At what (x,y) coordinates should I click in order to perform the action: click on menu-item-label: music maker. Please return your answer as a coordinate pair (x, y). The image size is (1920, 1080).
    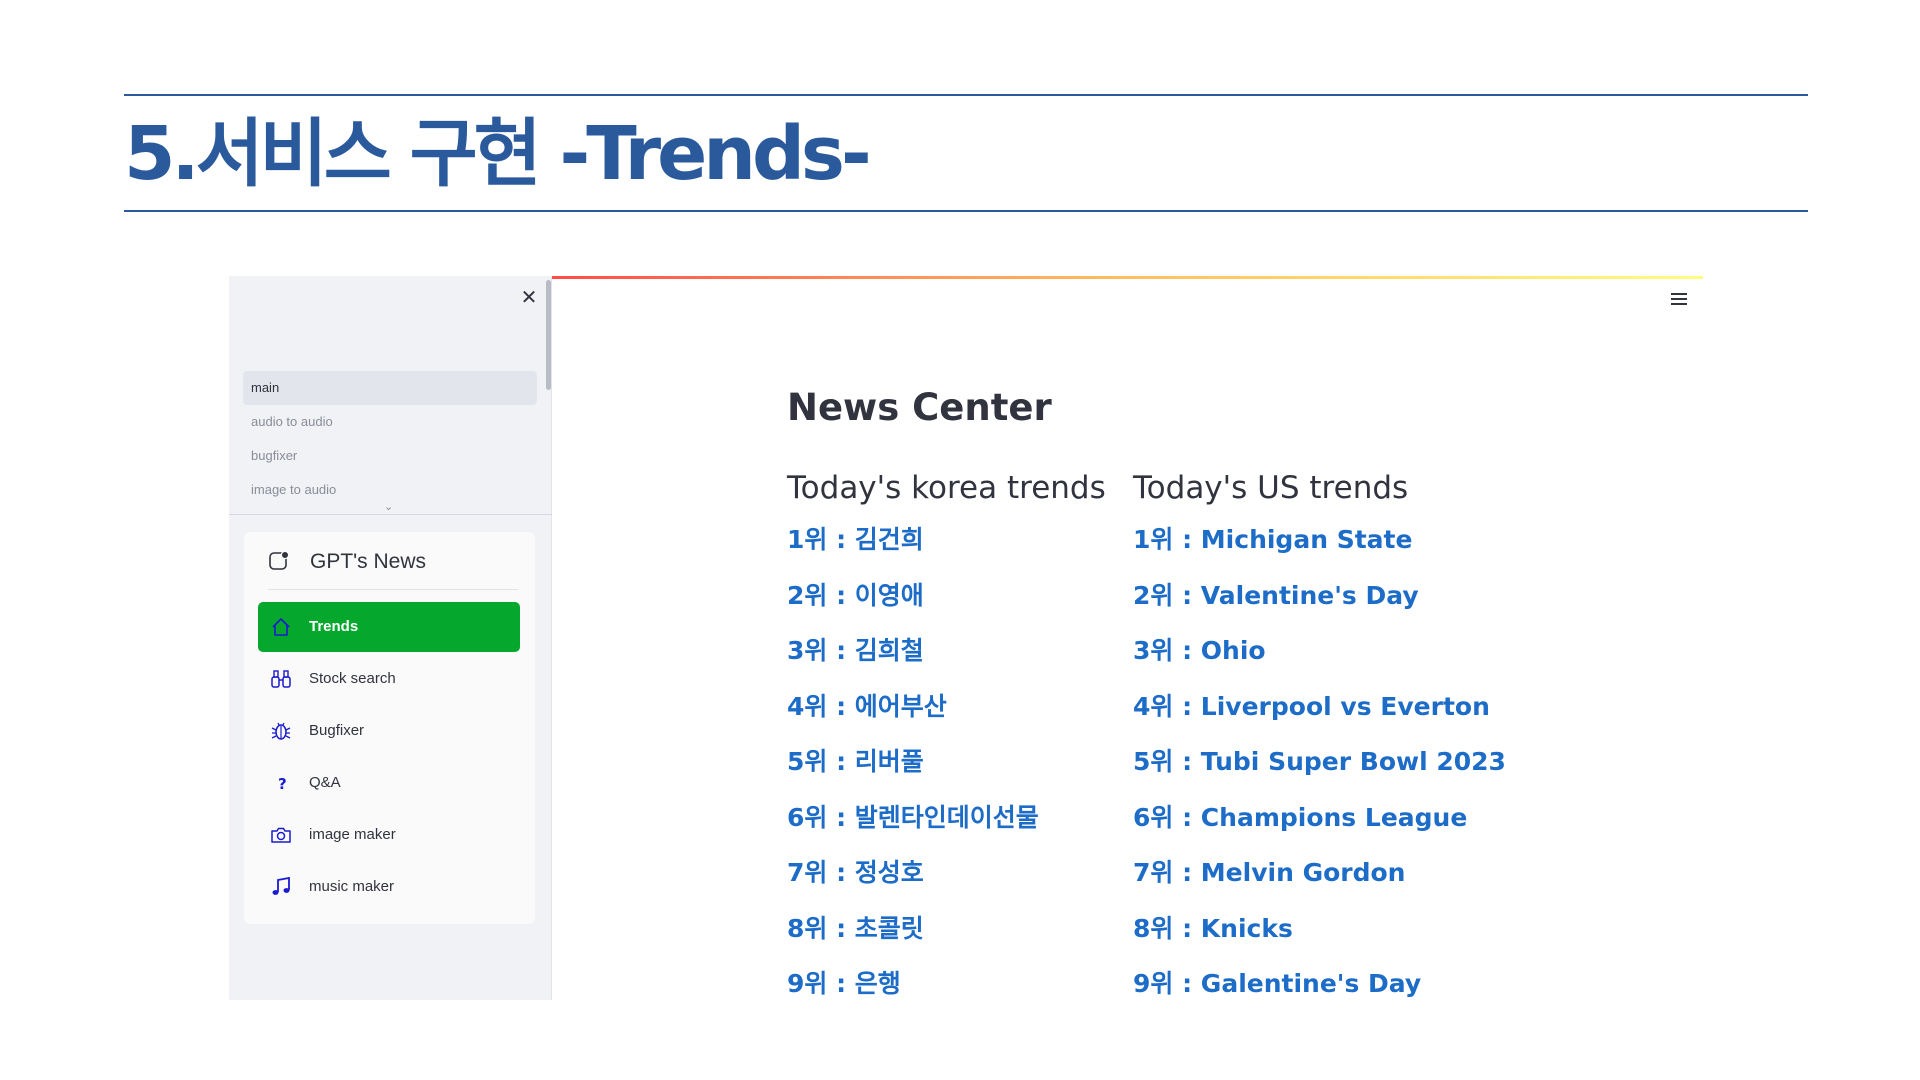
    Looking at the image, I should click on (352, 886).